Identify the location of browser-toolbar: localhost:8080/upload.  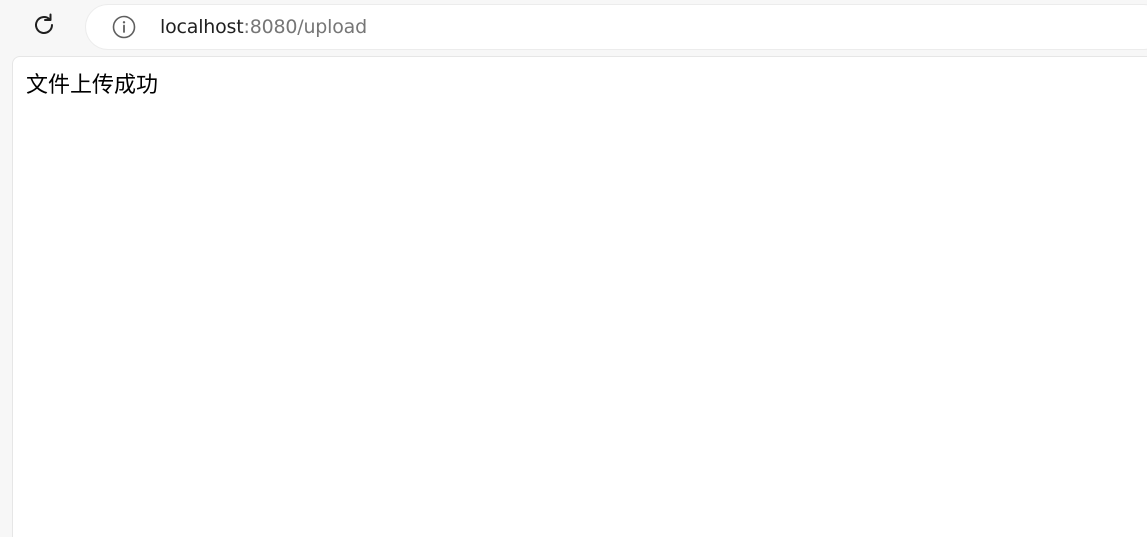
(573, 28).